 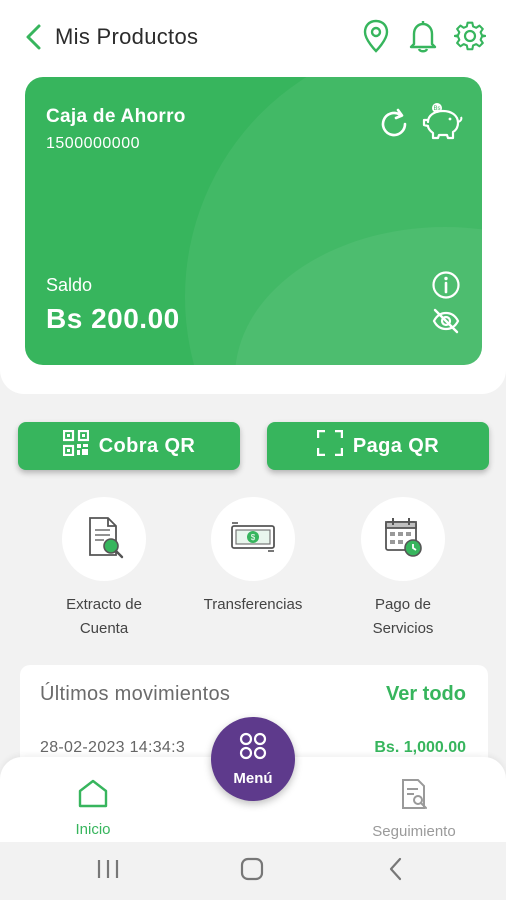 I want to click on location-pin-icon, so click(x=376, y=38).